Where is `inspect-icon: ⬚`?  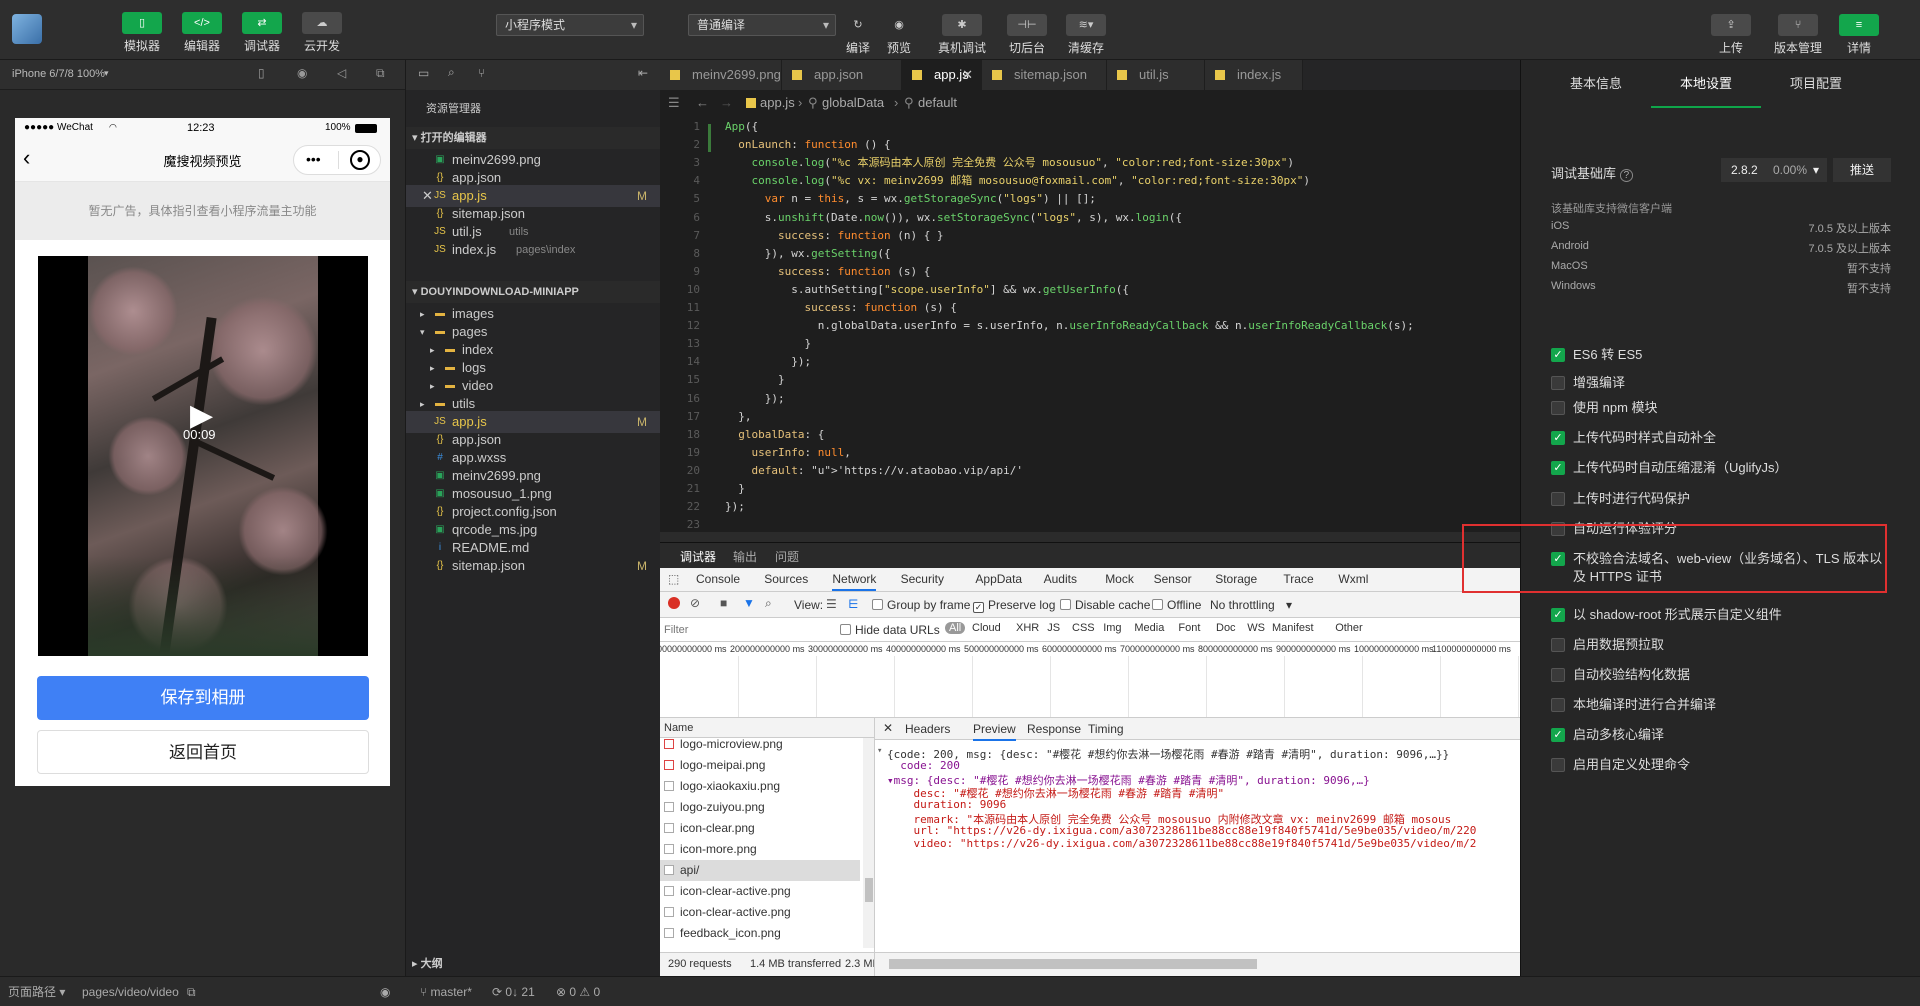
inspect-icon: ⬚ is located at coordinates (673, 579).